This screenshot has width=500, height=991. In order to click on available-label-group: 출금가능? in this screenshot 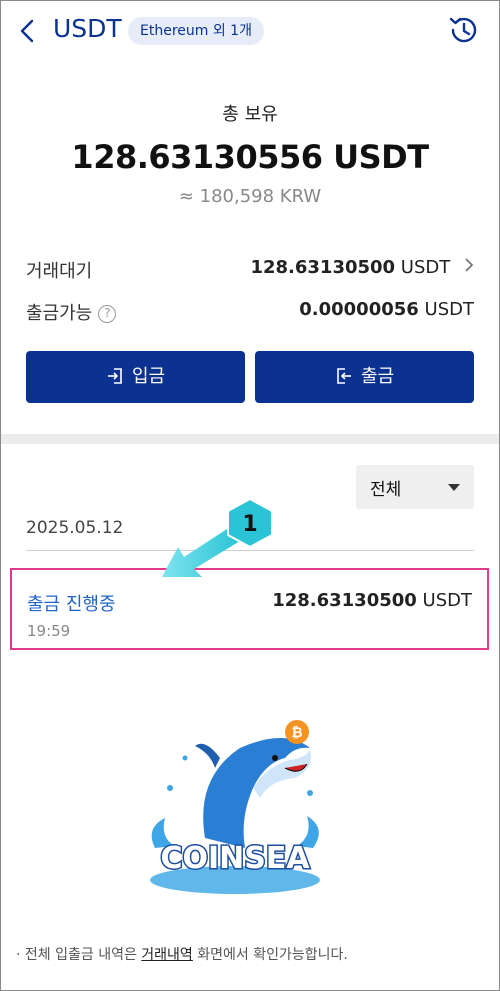, I will do `click(71, 312)`.